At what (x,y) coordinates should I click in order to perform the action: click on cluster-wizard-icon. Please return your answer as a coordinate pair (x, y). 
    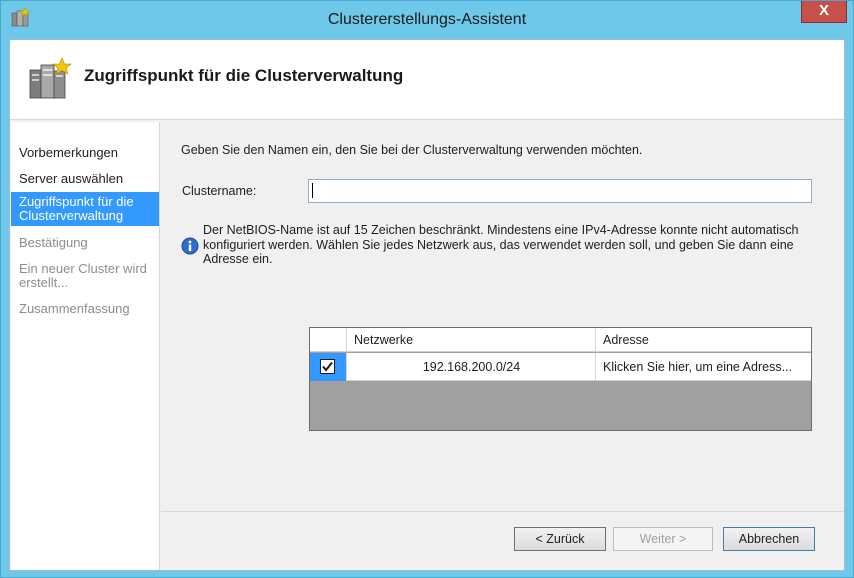
    Looking at the image, I should click on (50, 80).